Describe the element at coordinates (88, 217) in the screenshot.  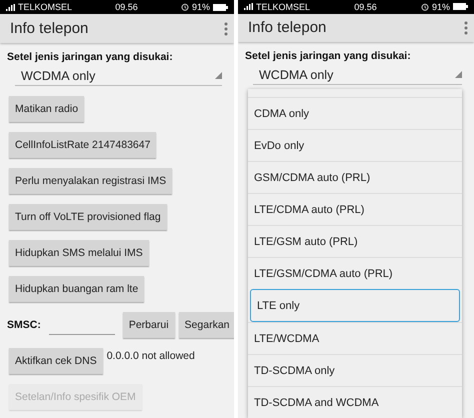
I see `action-button: Turn off VoLTE provisioned flag` at that location.